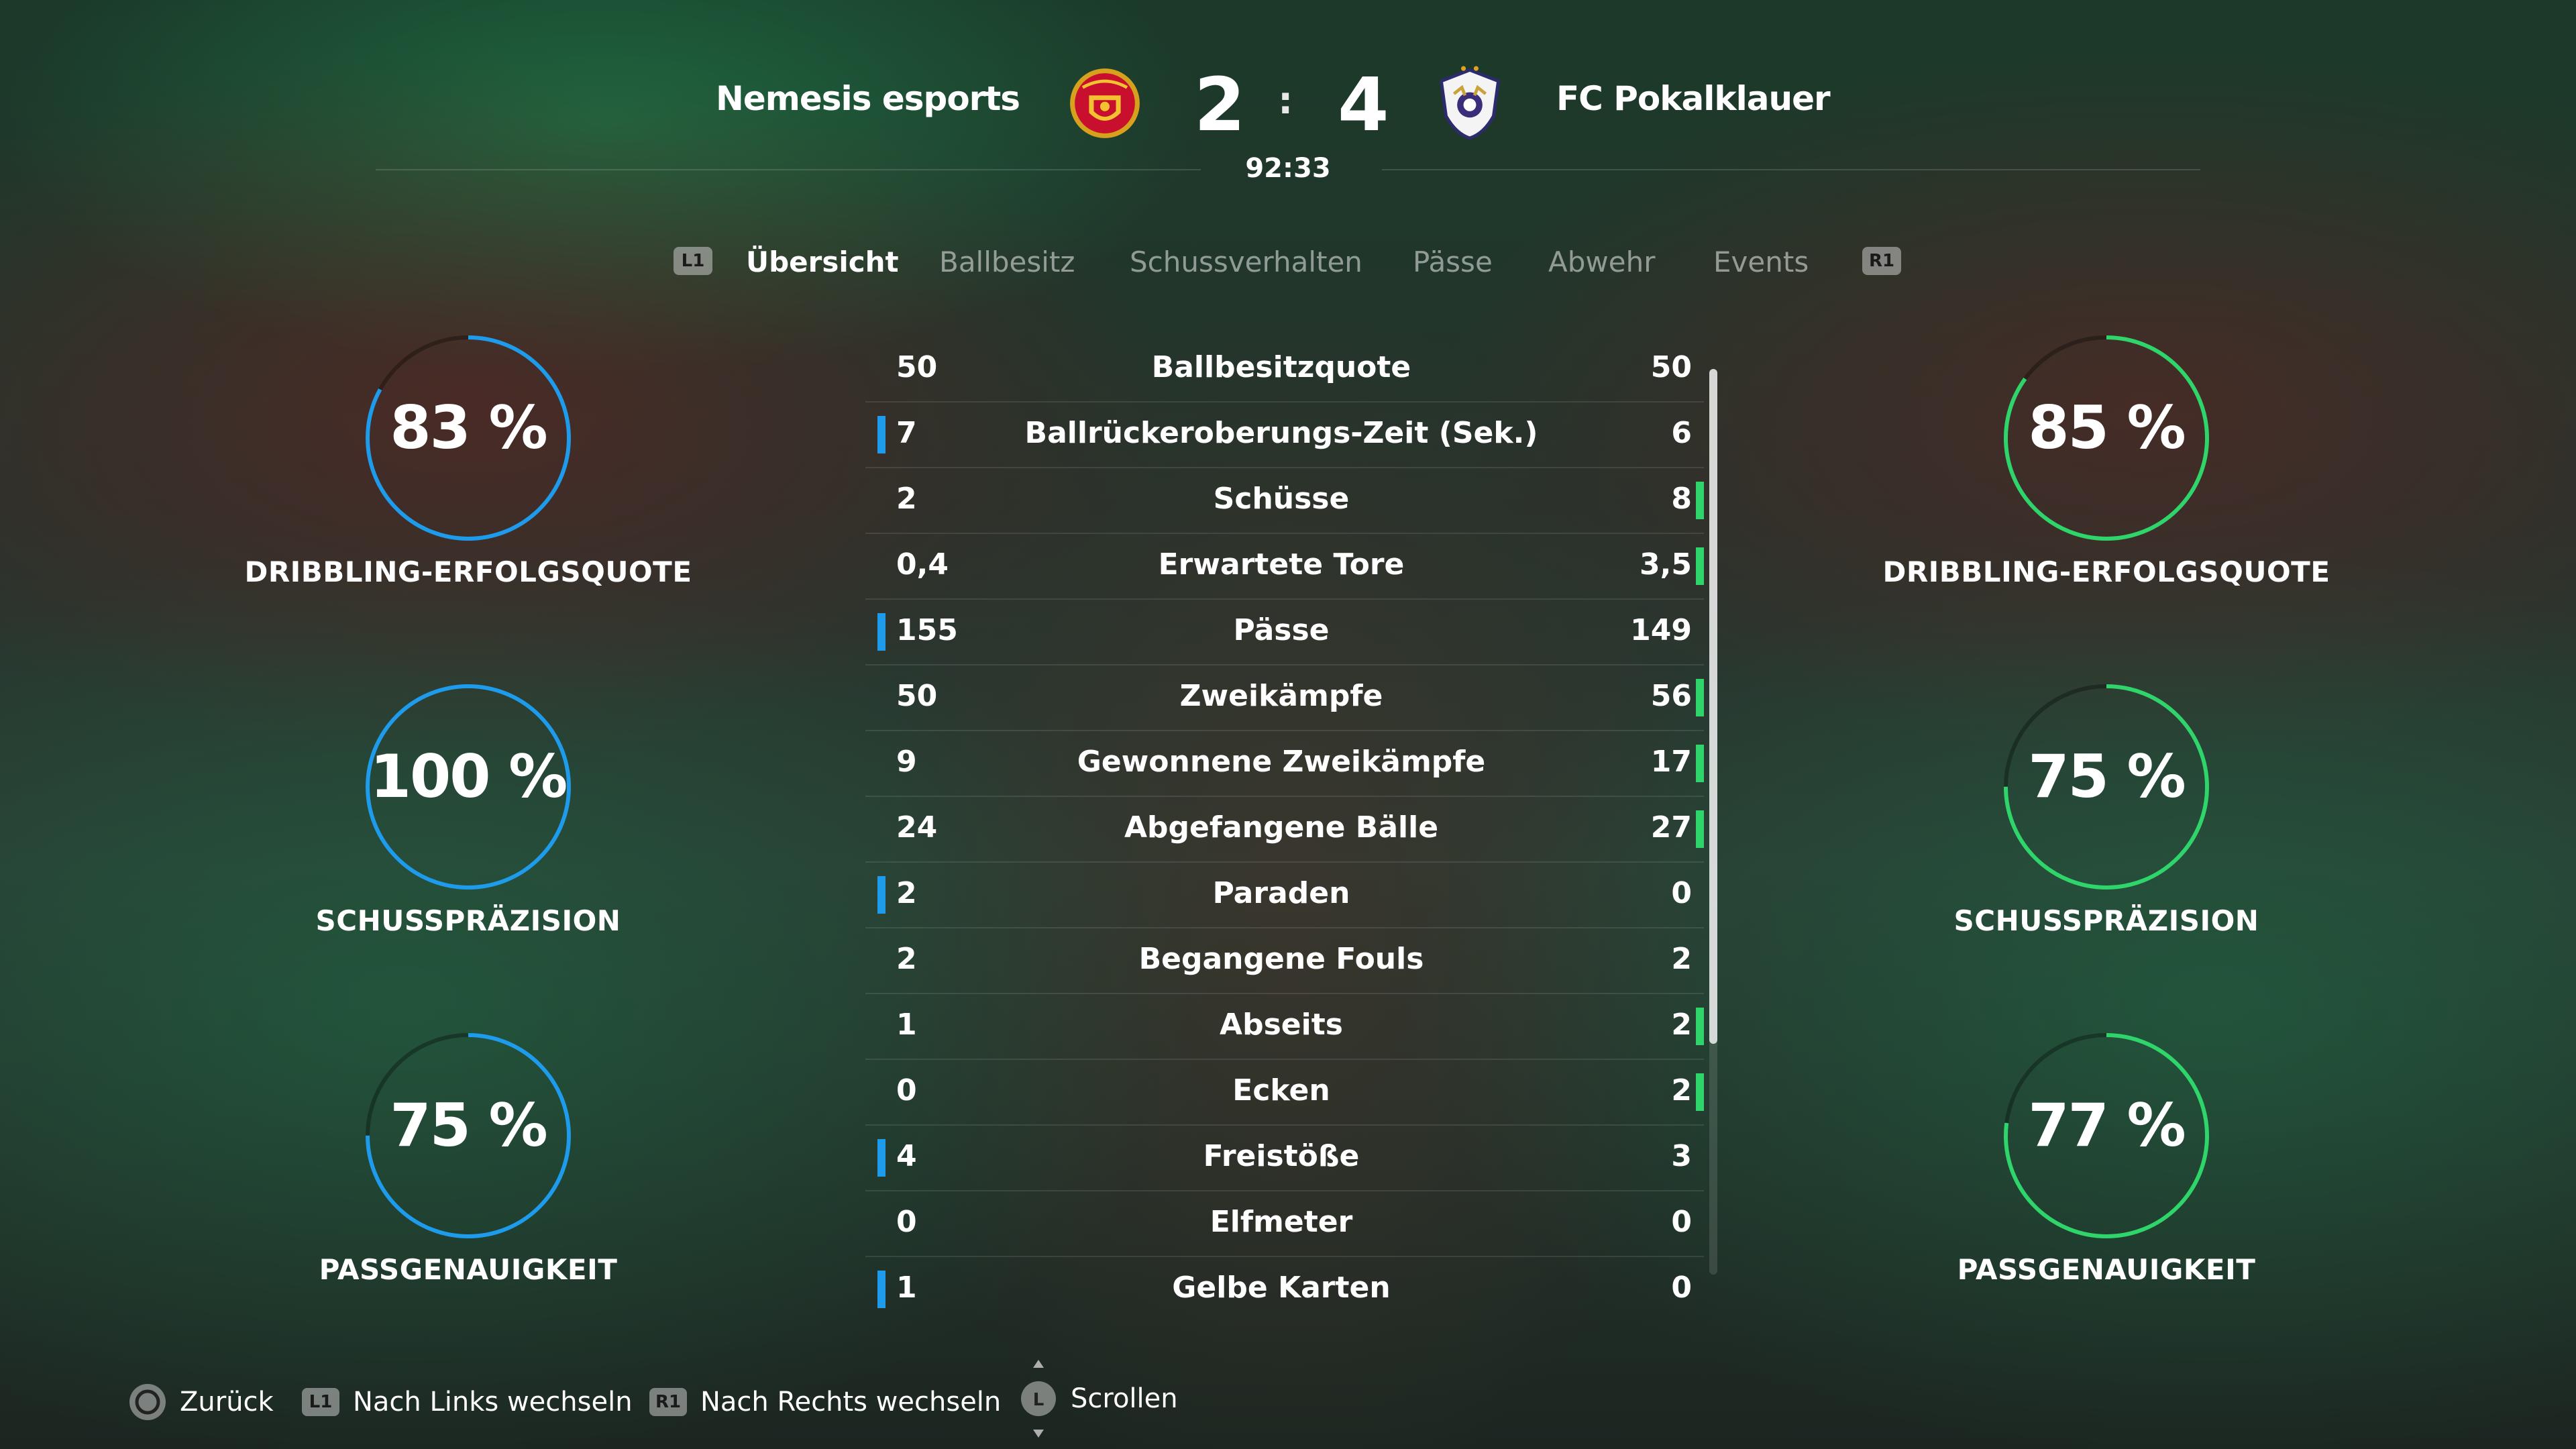  I want to click on scroll-hint-label: Scrollen, so click(1124, 1398).